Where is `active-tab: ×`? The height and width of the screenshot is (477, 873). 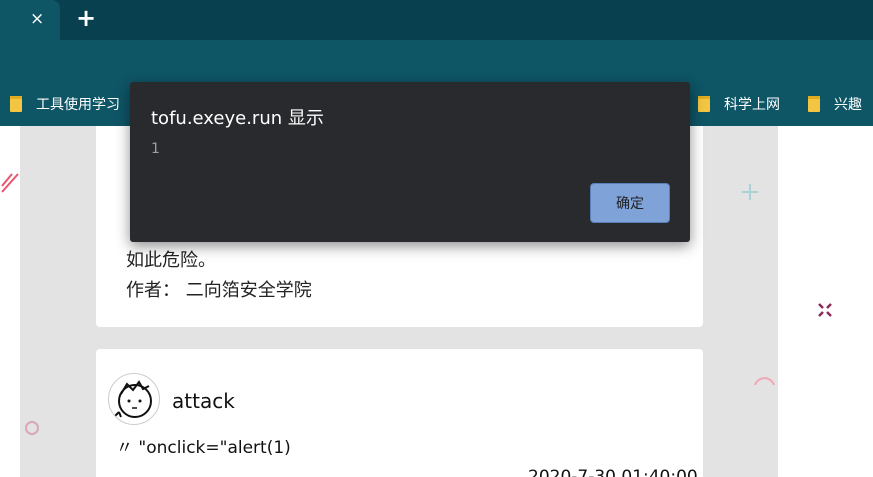
active-tab: × is located at coordinates (30, 20).